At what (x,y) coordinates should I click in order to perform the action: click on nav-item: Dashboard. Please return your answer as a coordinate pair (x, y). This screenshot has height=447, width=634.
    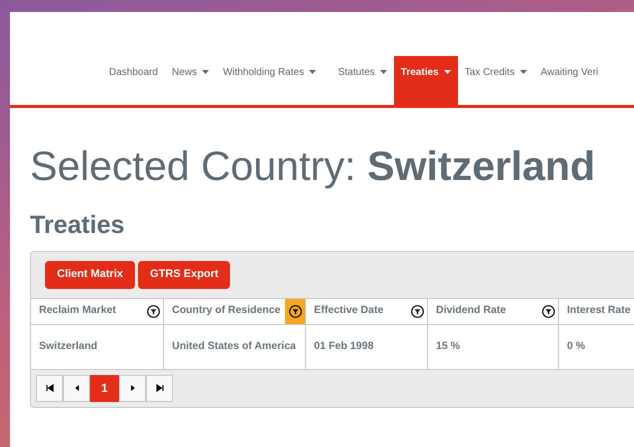
    Looking at the image, I should click on (133, 80).